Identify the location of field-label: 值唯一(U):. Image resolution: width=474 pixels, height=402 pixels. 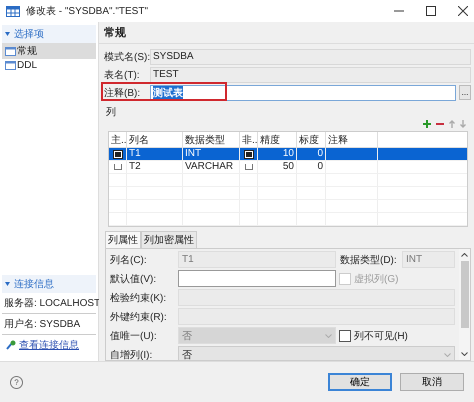
(134, 336).